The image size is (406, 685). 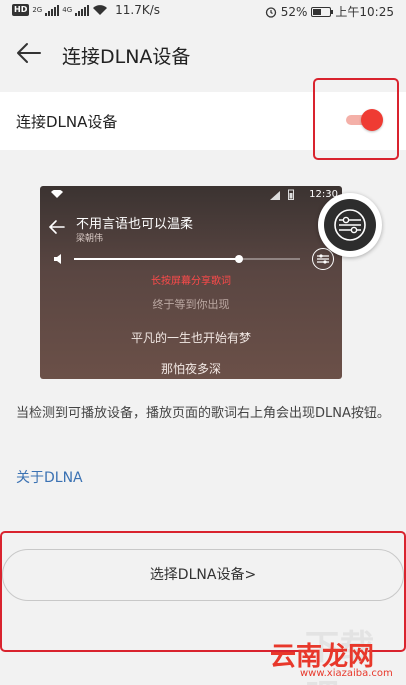 What do you see at coordinates (67, 10) in the screenshot?
I see `network-type-2: 4G` at bounding box center [67, 10].